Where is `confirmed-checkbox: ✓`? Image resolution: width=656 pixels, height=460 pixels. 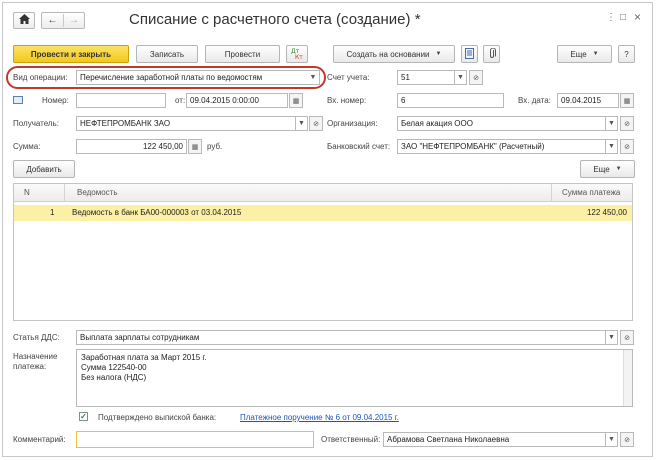 confirmed-checkbox: ✓ is located at coordinates (83, 416).